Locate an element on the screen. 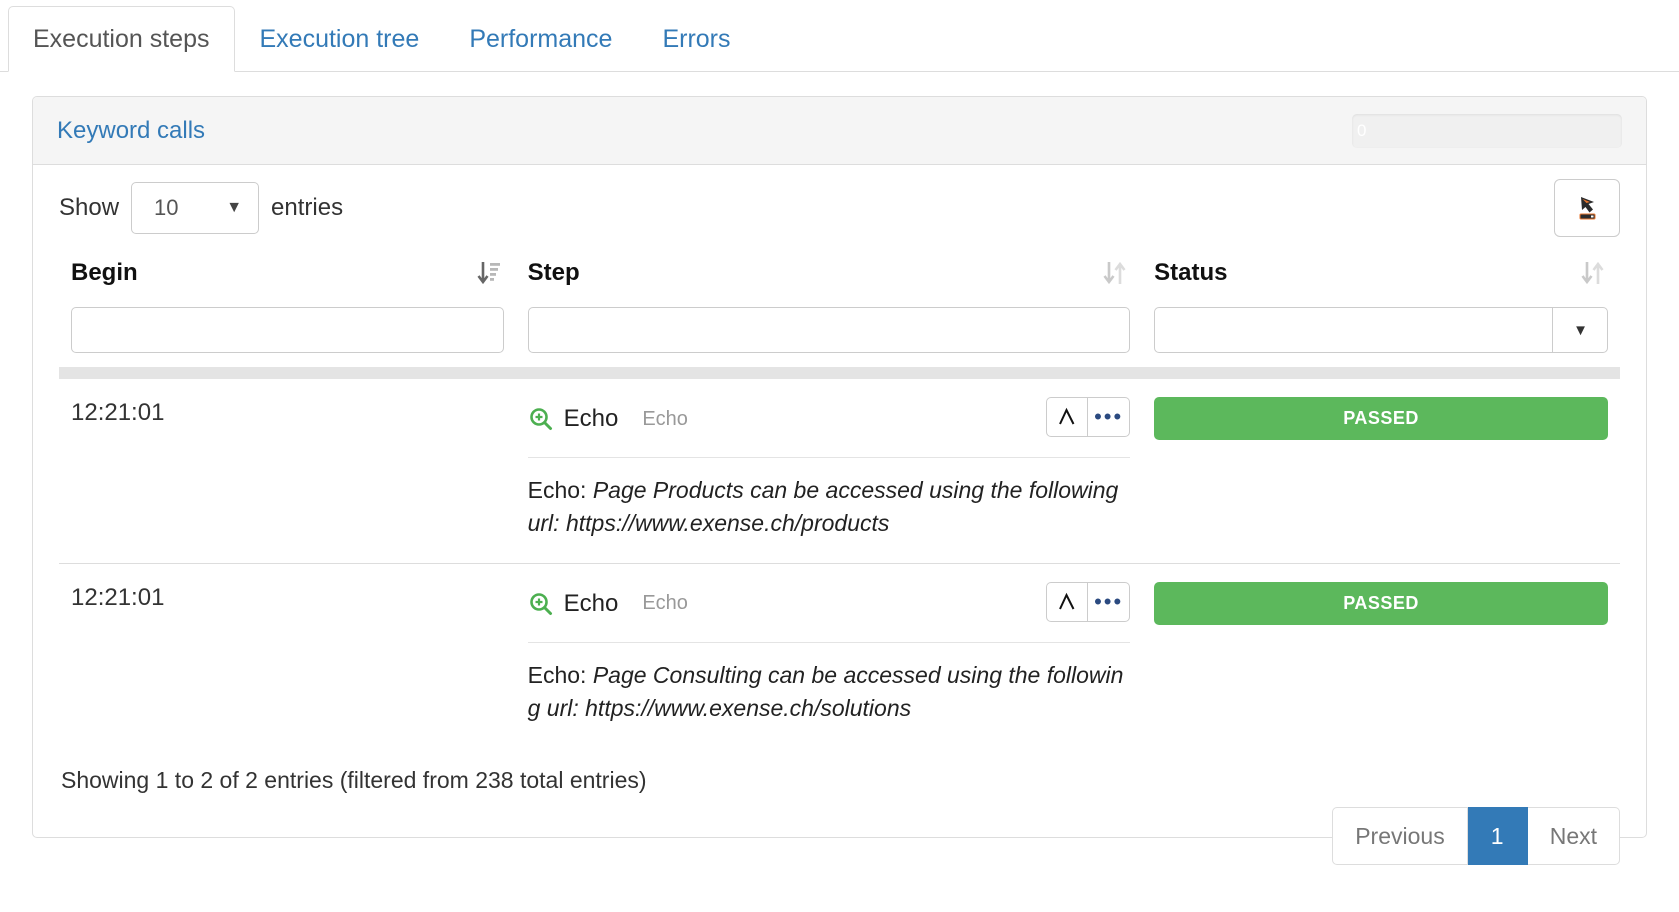  filter-cell-step is located at coordinates (829, 337).